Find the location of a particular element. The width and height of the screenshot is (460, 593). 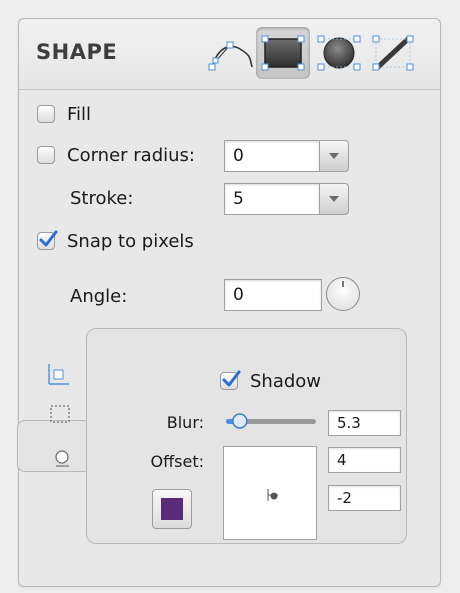

offset-x-input: 4 is located at coordinates (364, 460).